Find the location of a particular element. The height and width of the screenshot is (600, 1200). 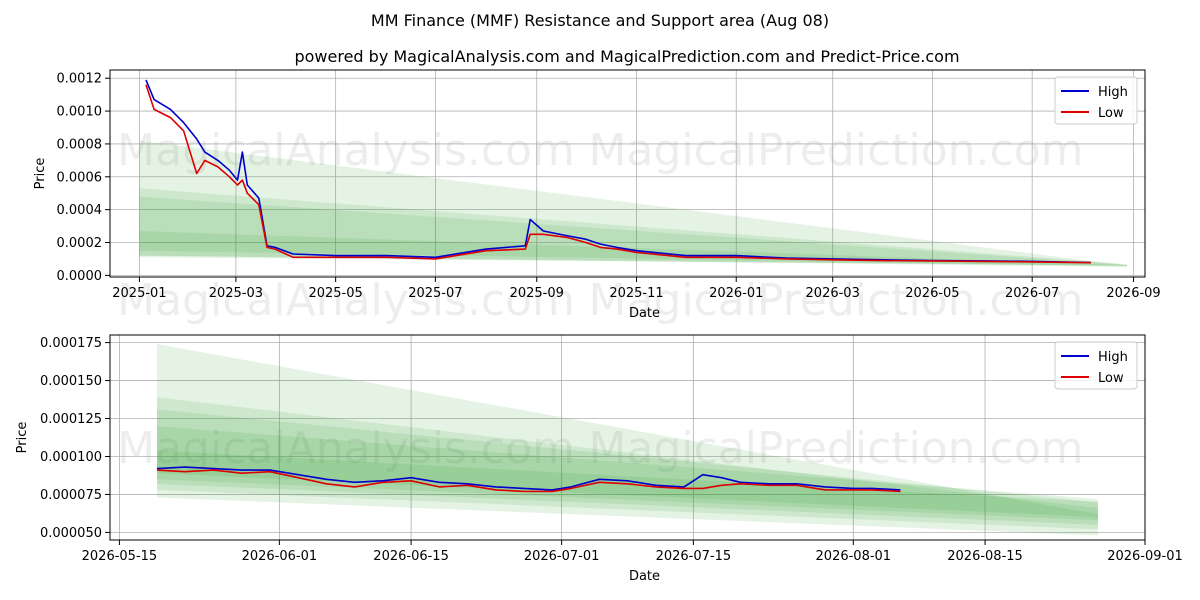

x-tick-label: 2025-07 is located at coordinates (435, 293).